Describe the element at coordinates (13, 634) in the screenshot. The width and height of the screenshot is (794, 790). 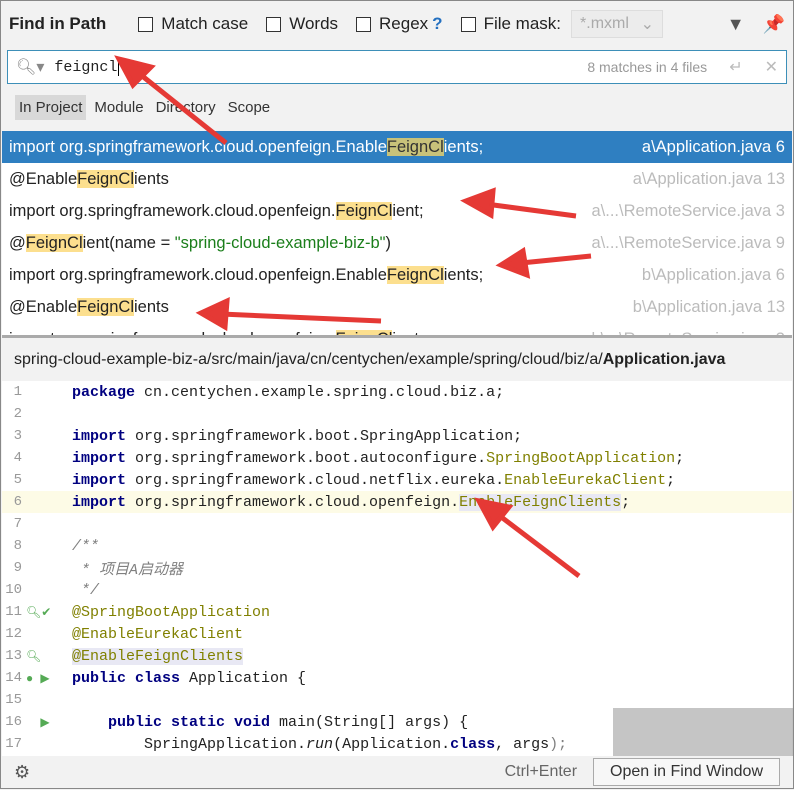
I see `line-number: 12` at that location.